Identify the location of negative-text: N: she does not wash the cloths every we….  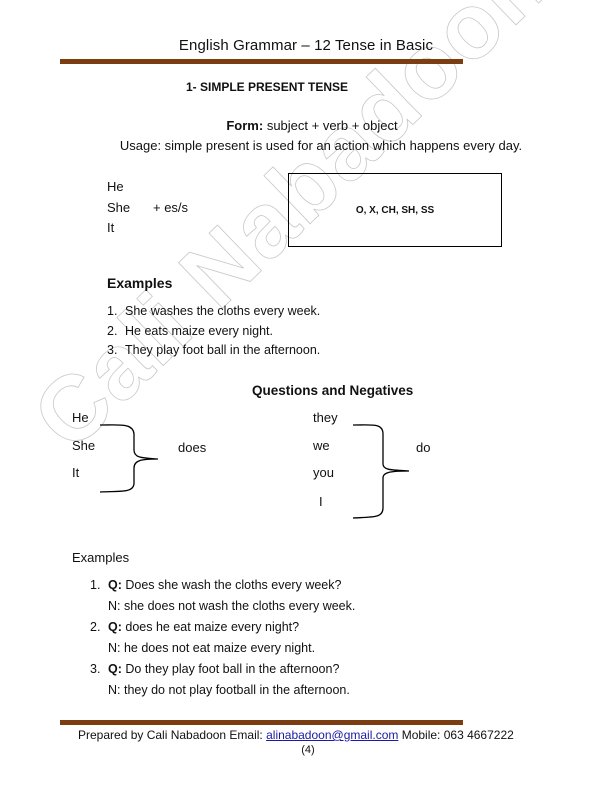
(232, 606).